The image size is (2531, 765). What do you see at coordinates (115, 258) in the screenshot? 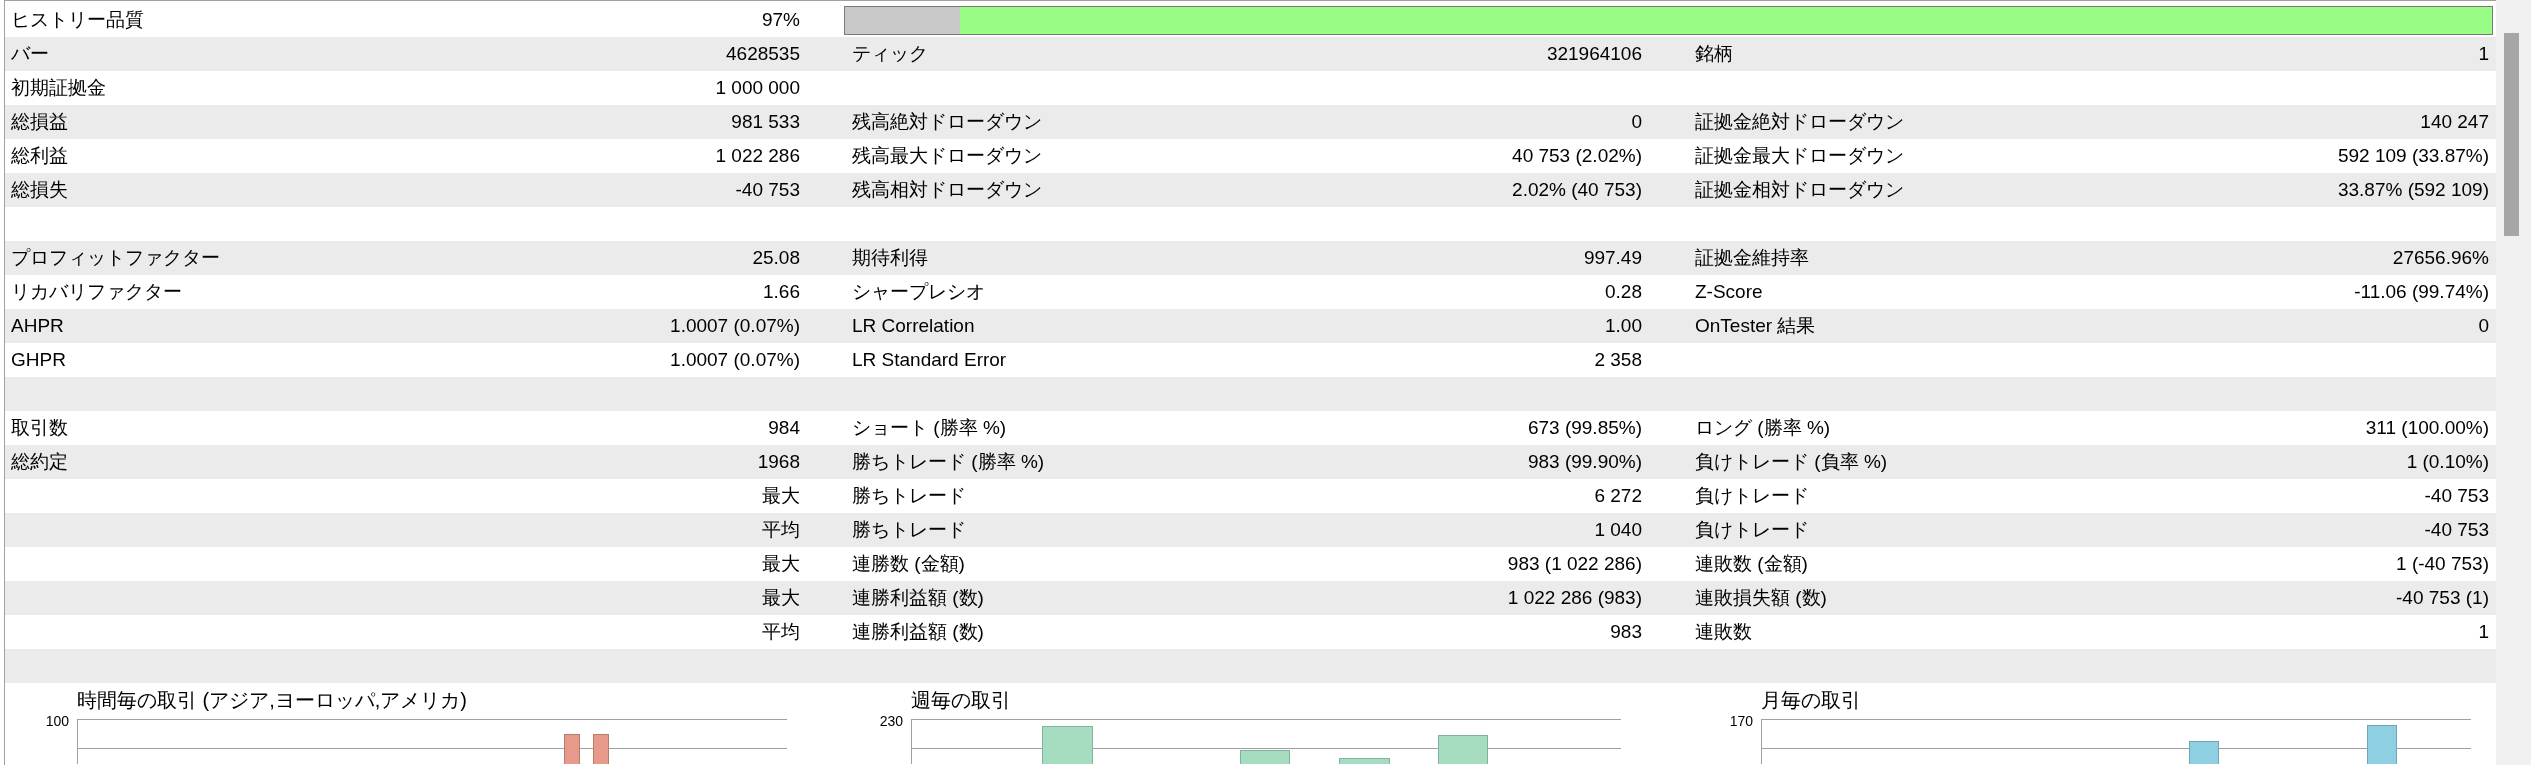
I see `stat-label: プロフィットファクター` at bounding box center [115, 258].